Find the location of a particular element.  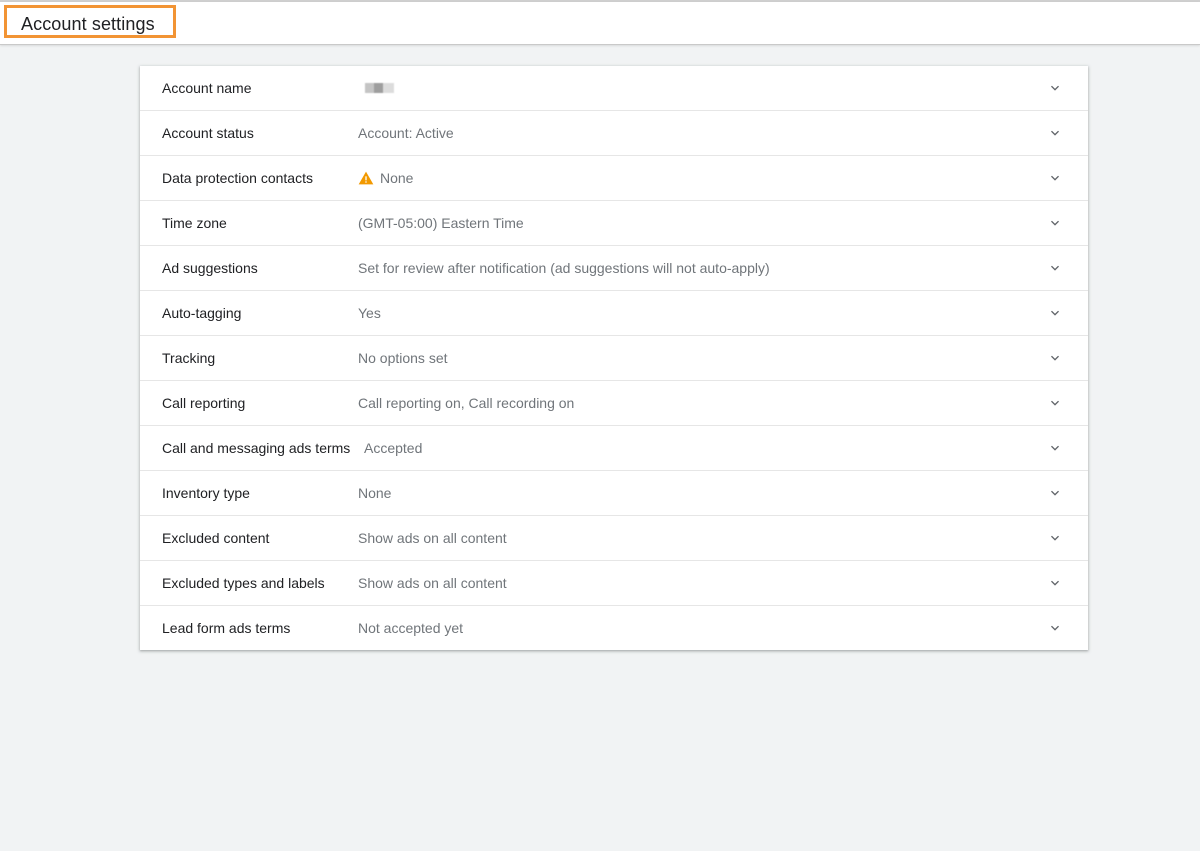

setting-label: Auto-tagging is located at coordinates (202, 313).